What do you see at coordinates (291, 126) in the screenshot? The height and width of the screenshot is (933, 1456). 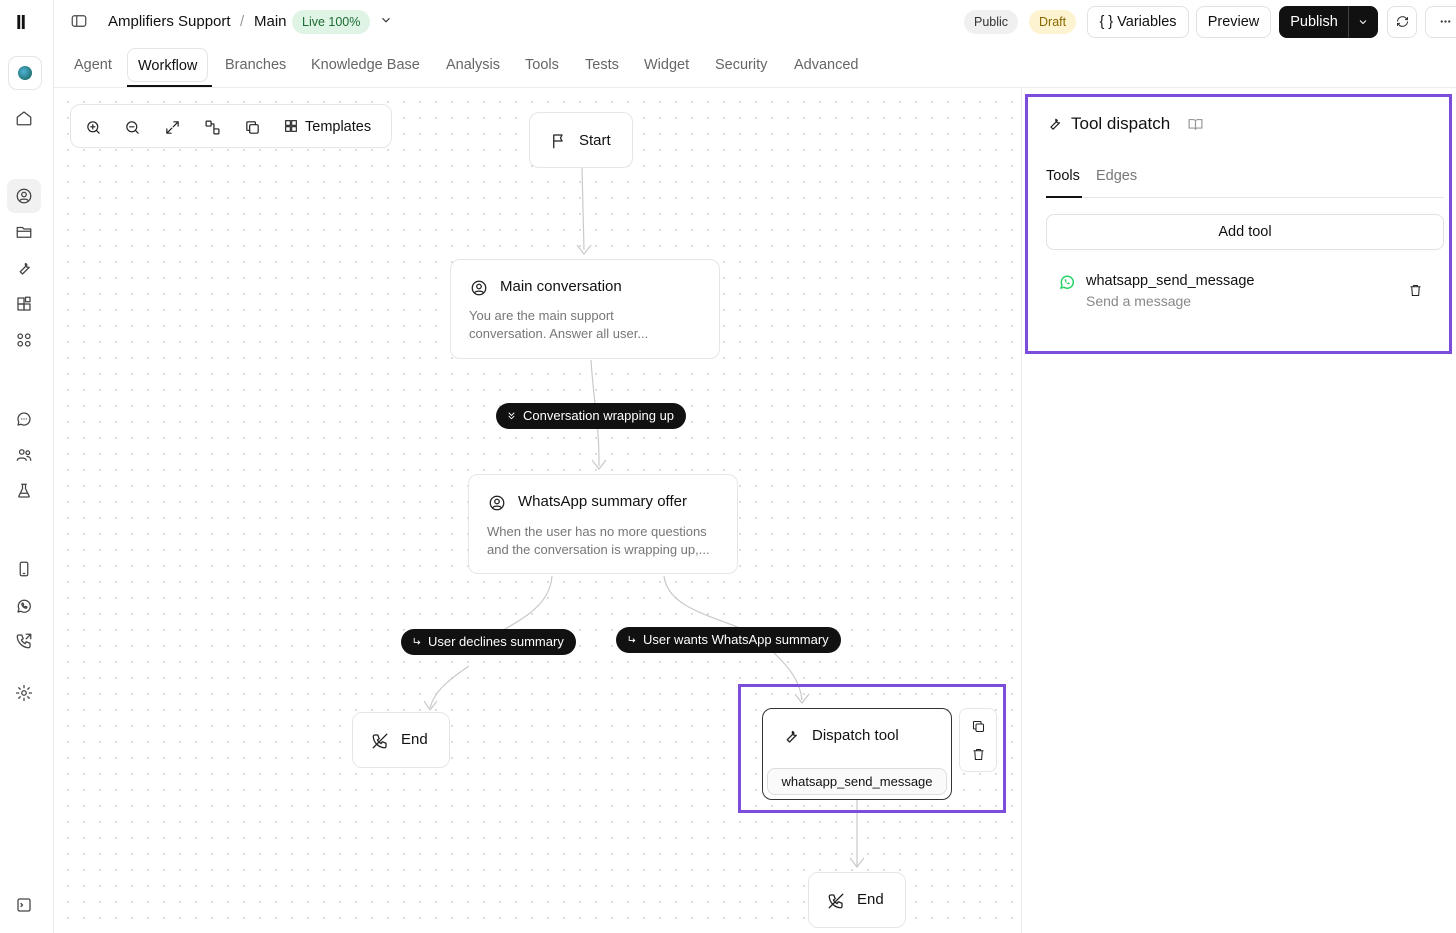 I see `grid-icon` at bounding box center [291, 126].